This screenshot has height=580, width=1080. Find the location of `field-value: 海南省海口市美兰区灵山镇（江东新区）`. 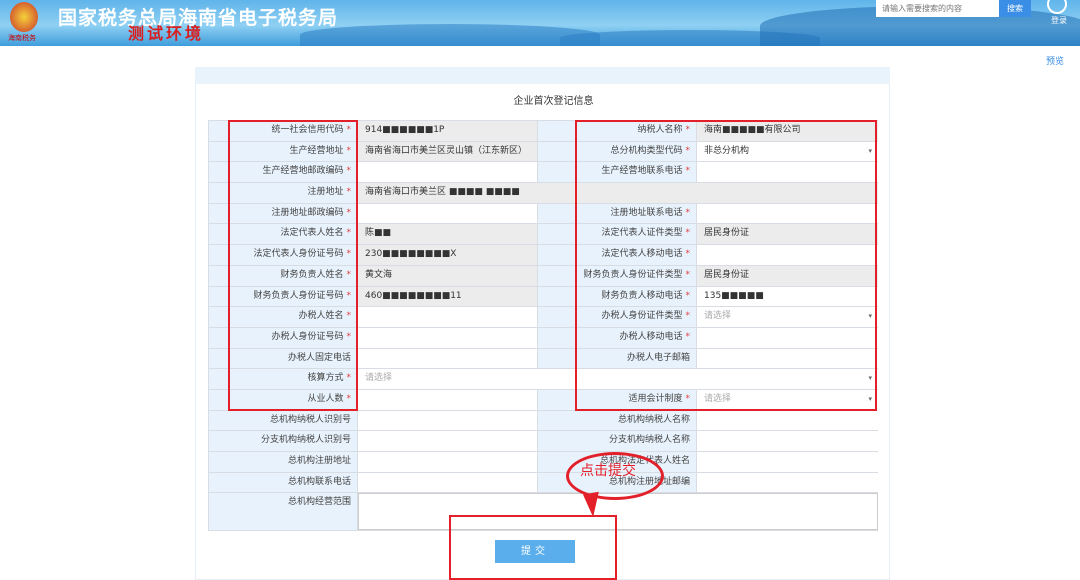

field-value: 海南省海口市美兰区灵山镇（江东新区） is located at coordinates (446, 150).